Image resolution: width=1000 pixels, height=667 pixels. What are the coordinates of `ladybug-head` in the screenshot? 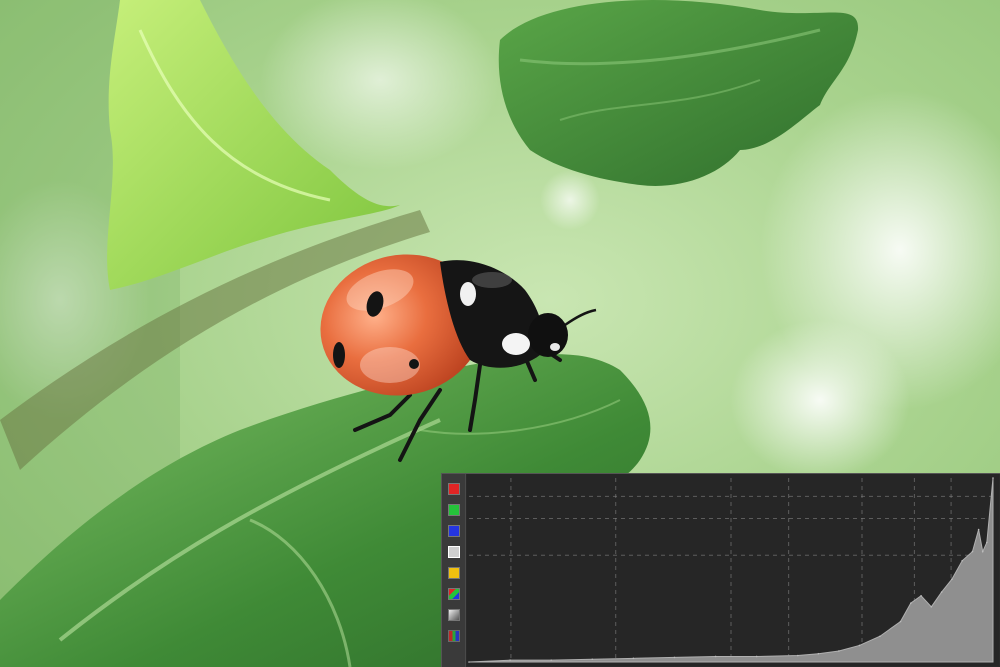 It's located at (548, 335).